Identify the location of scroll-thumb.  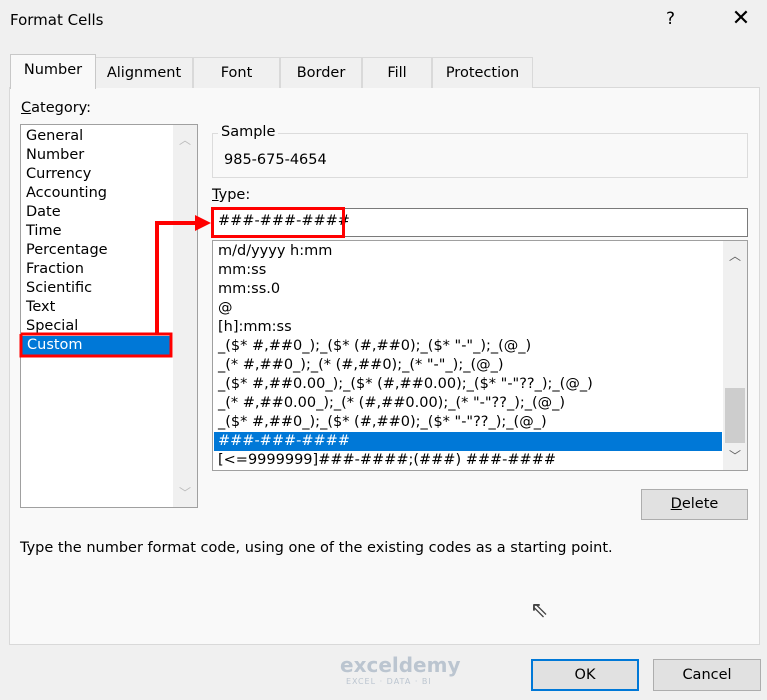
(735, 415).